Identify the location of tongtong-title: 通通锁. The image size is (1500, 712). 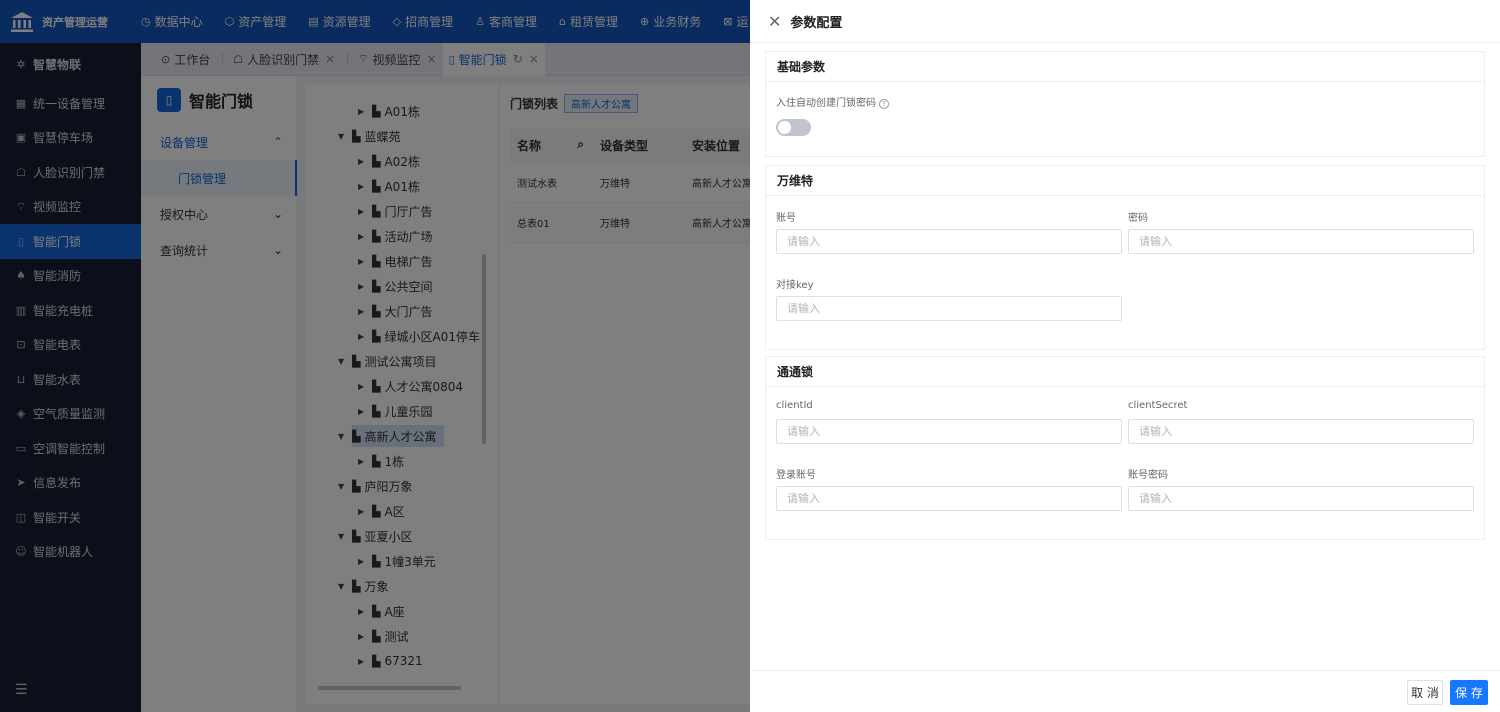
(1125, 372).